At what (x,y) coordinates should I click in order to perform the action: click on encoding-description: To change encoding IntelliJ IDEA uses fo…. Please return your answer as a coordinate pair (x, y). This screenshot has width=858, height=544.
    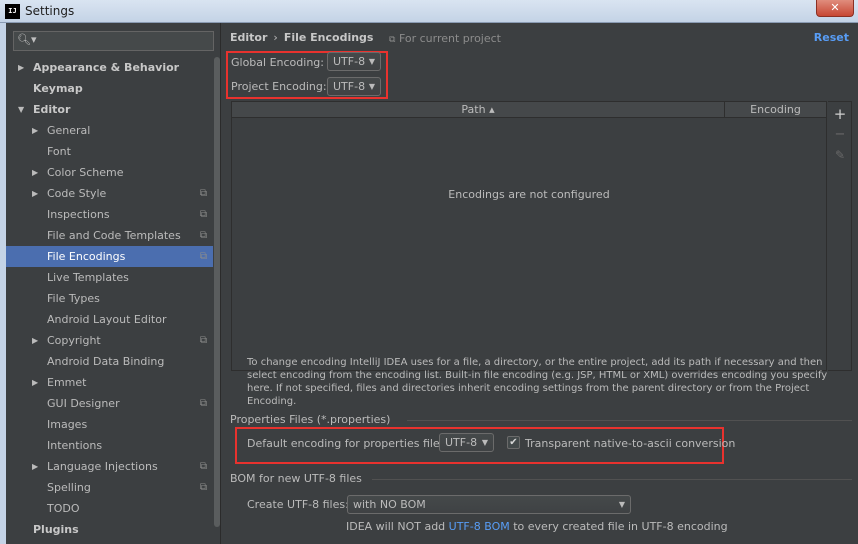
    Looking at the image, I should click on (537, 382).